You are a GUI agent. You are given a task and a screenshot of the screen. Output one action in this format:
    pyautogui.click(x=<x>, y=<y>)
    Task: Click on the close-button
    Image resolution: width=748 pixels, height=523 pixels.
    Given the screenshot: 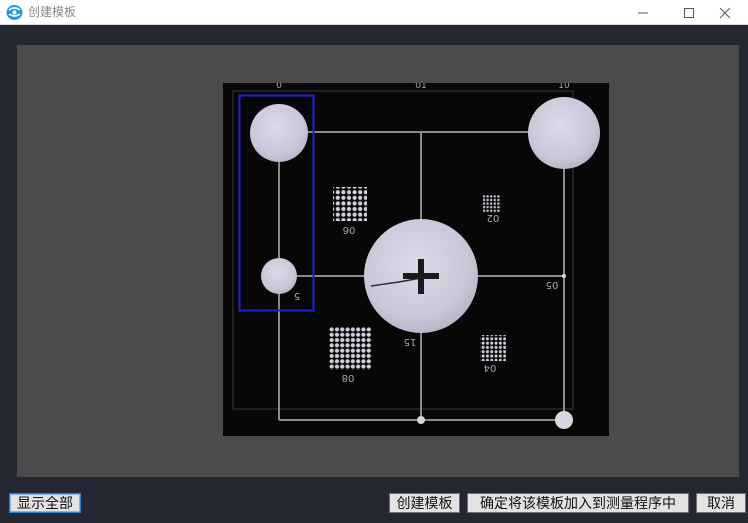 What is the action you would take?
    pyautogui.click(x=725, y=12)
    